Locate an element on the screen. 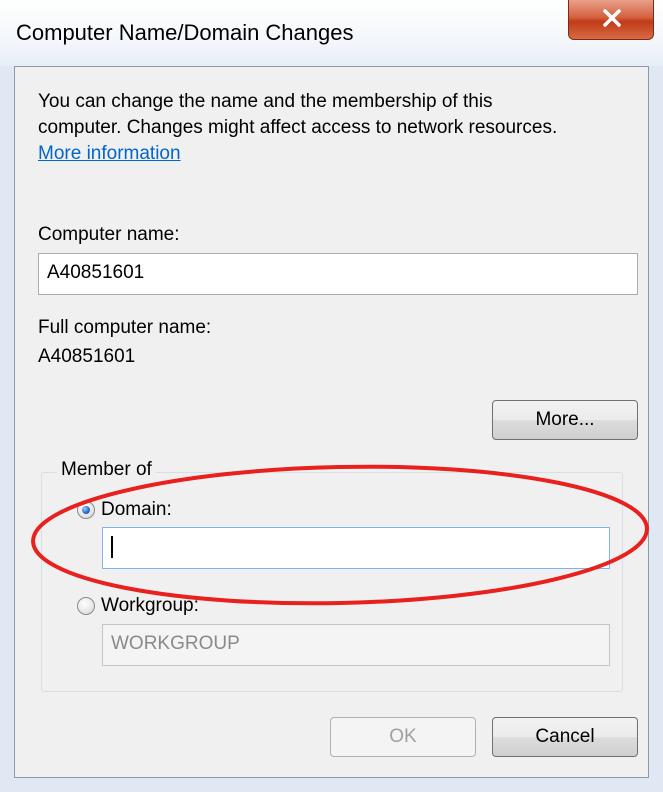  window-title: Computer Name/Domain Changes is located at coordinates (185, 32).